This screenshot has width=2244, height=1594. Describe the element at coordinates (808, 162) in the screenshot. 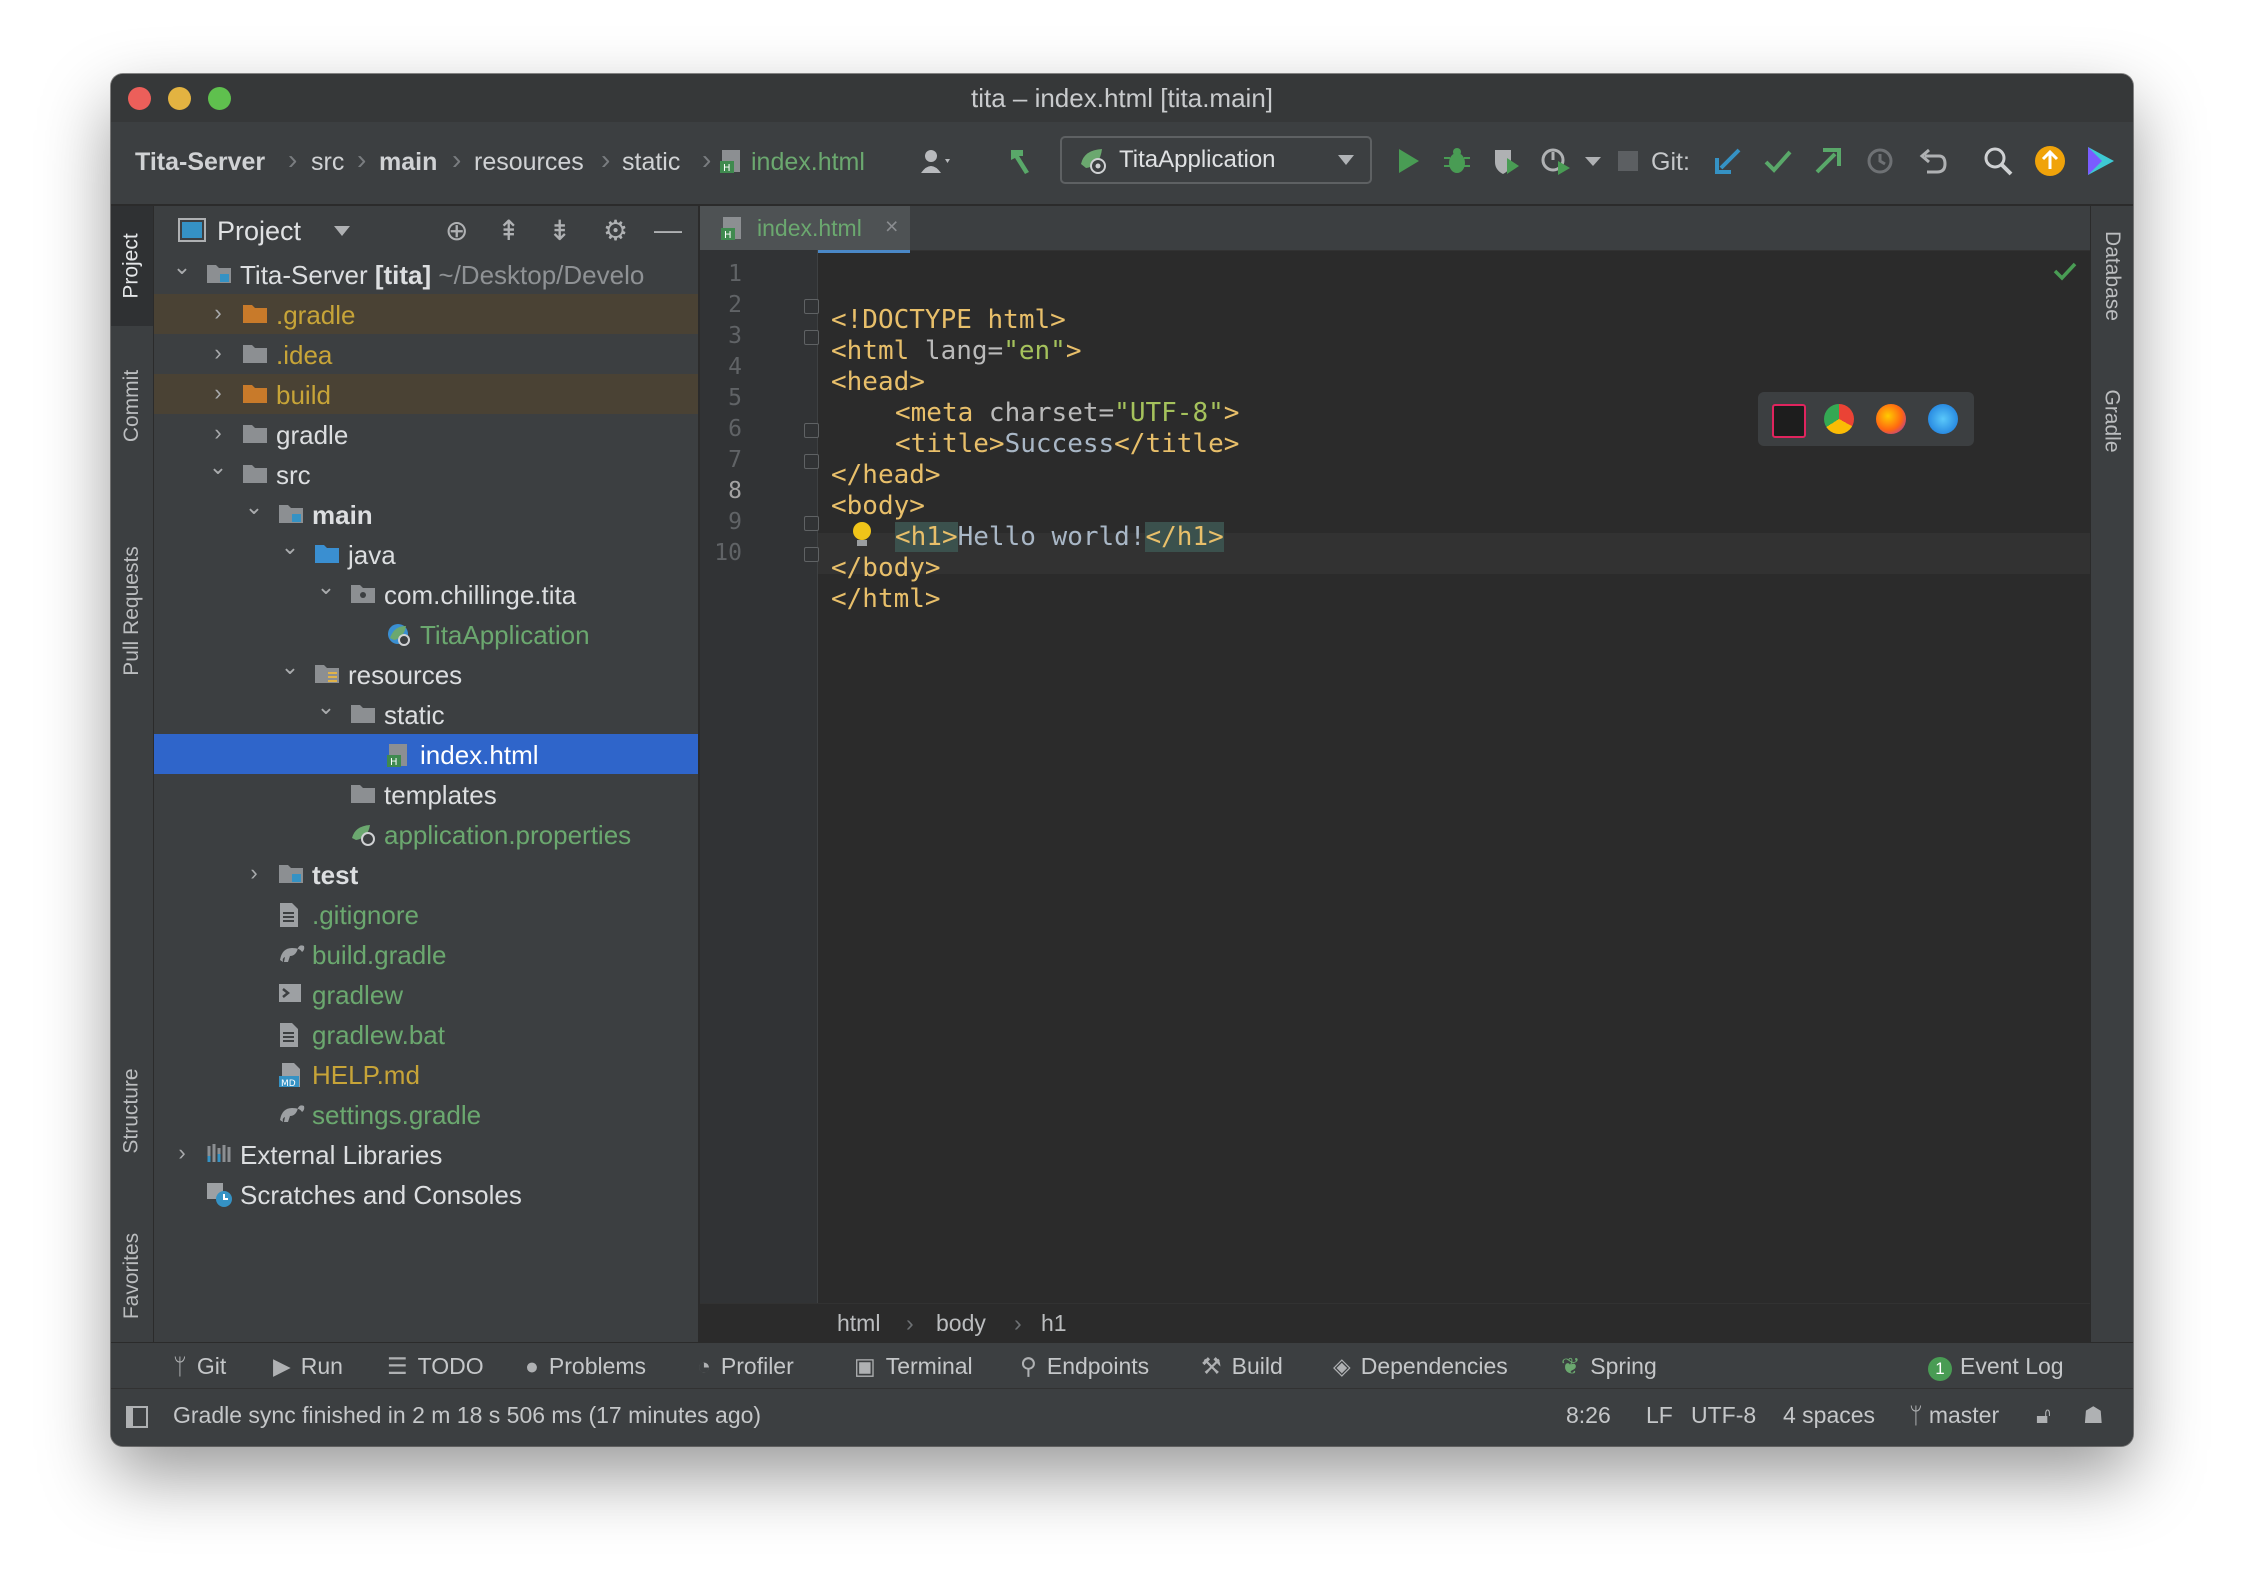

I see `breadcrumb-file: index.html` at that location.